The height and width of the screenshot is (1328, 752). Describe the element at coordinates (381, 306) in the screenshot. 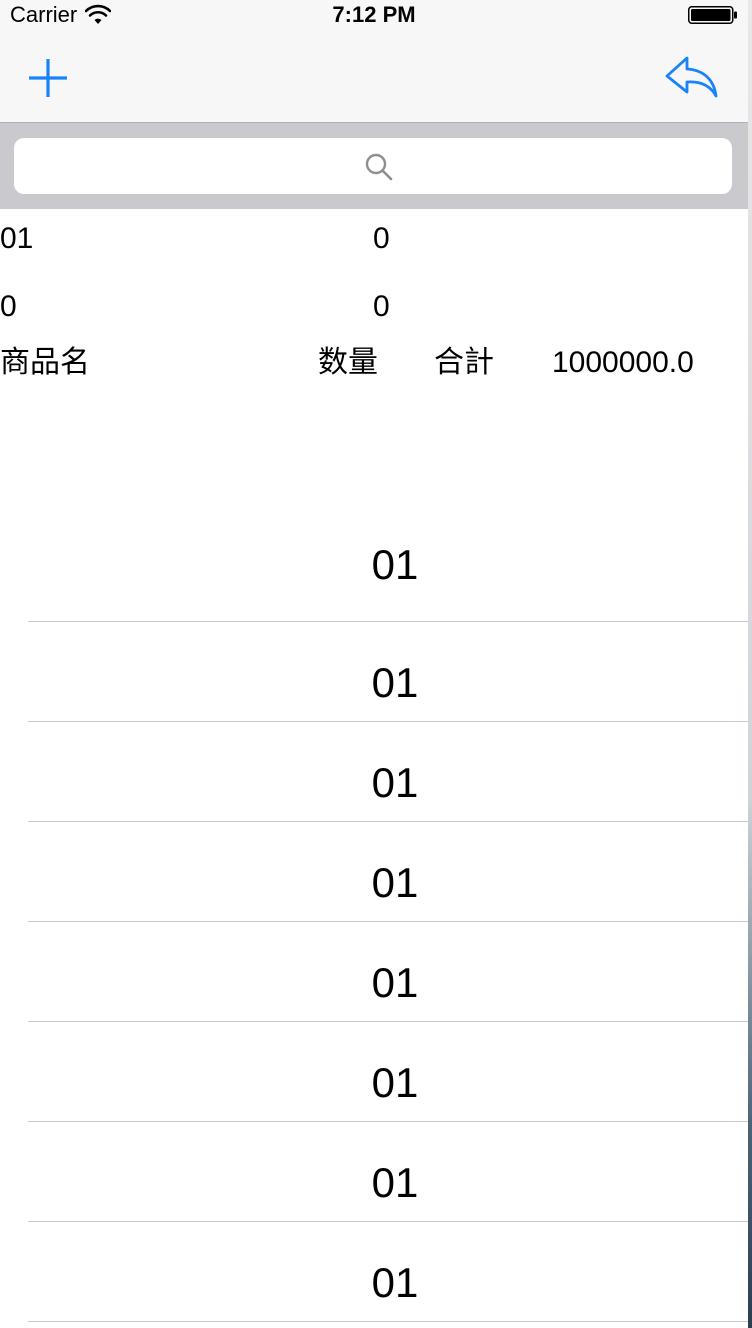

I see `info-row2-right: 0` at that location.